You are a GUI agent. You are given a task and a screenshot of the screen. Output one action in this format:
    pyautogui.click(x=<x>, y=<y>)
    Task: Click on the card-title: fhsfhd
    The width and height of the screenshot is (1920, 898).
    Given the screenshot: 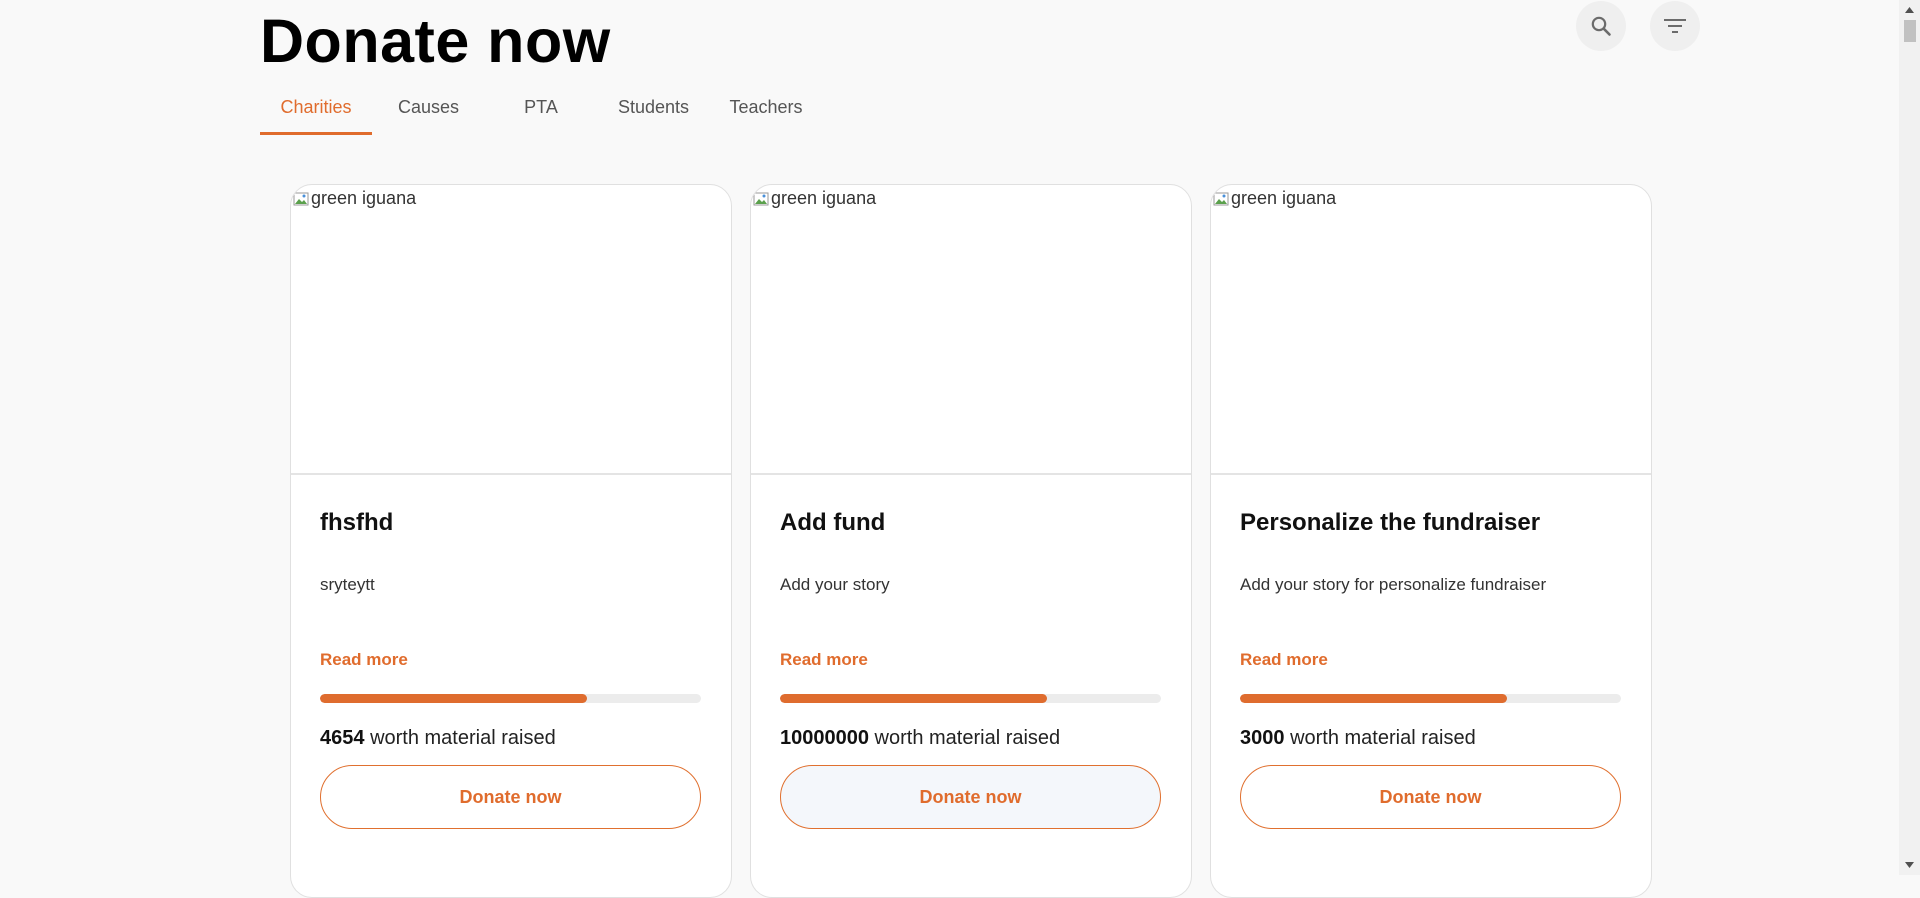 What is the action you would take?
    pyautogui.click(x=357, y=522)
    